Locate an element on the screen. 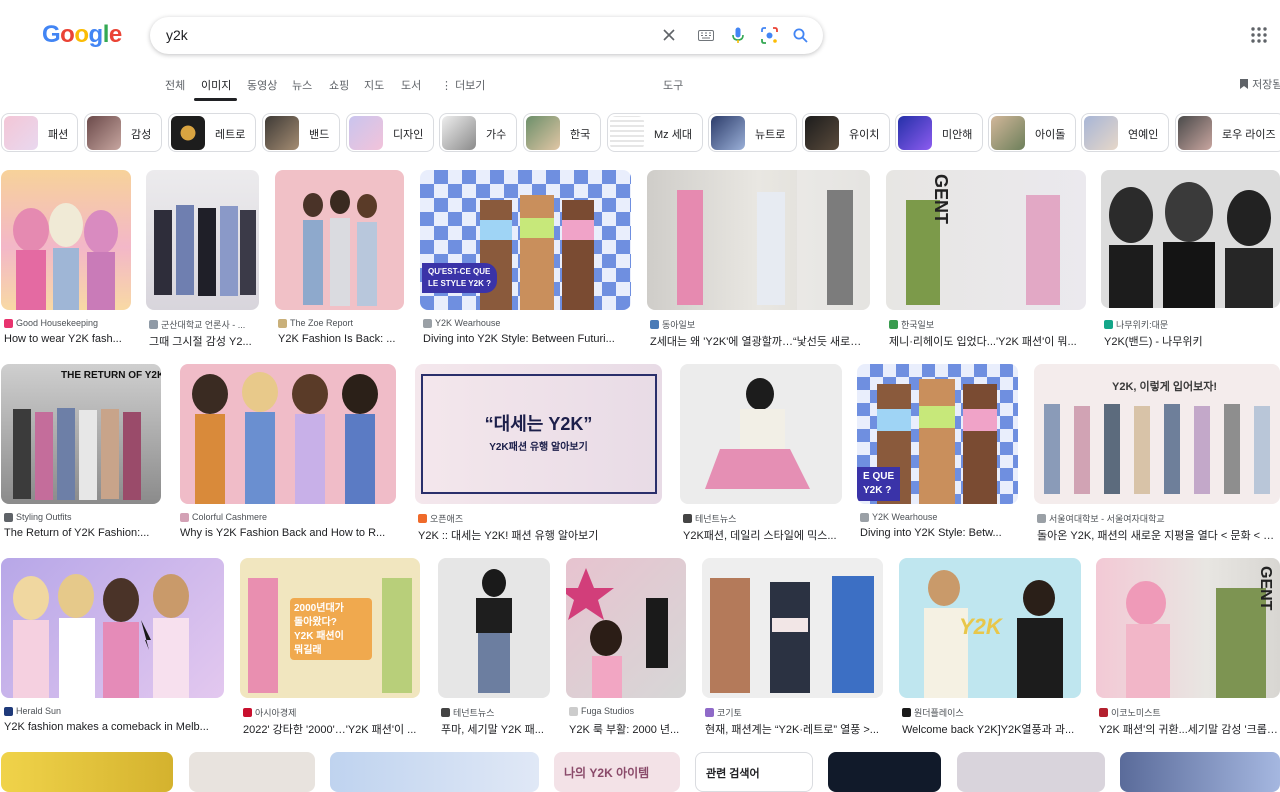 The height and width of the screenshot is (792, 1280). overlay-caption: QU'EST-CE QUE LE STYLE Y2K ? is located at coordinates (459, 278).